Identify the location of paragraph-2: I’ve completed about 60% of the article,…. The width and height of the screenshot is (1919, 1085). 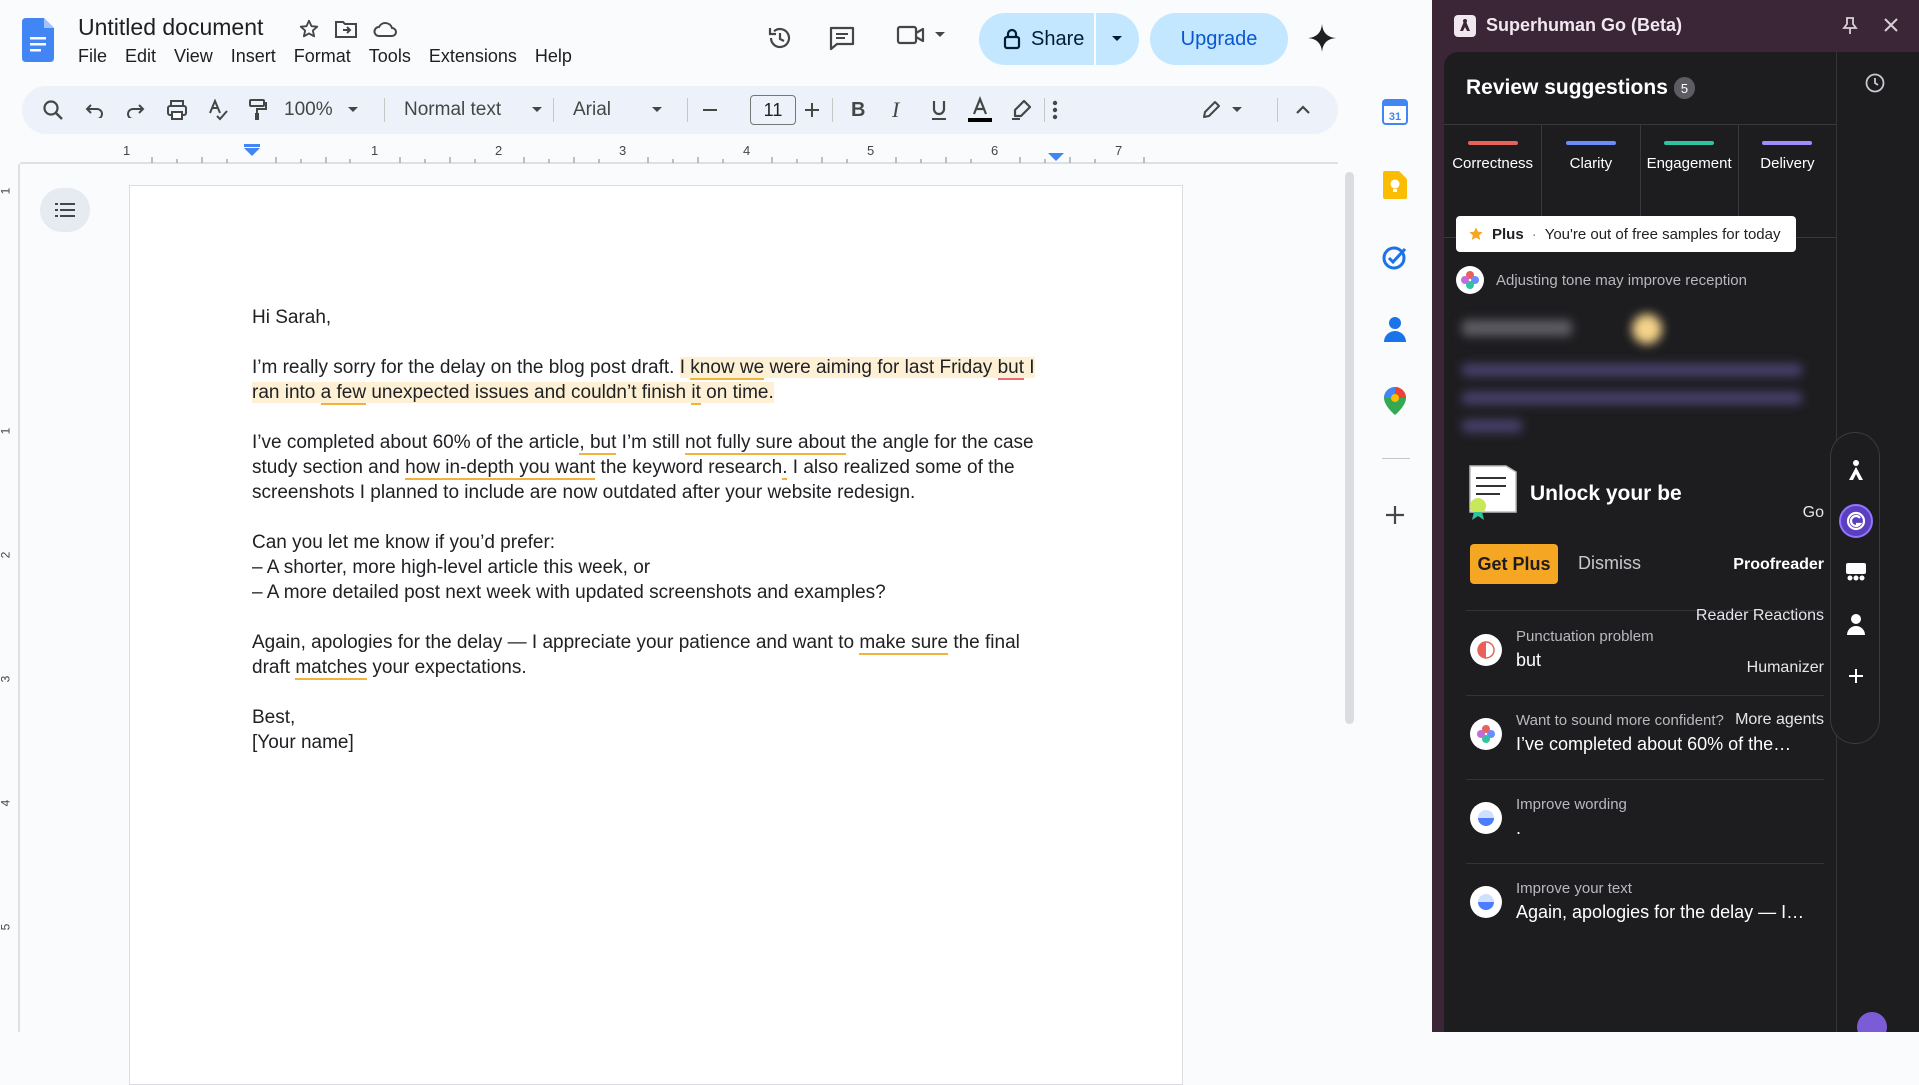
(643, 467).